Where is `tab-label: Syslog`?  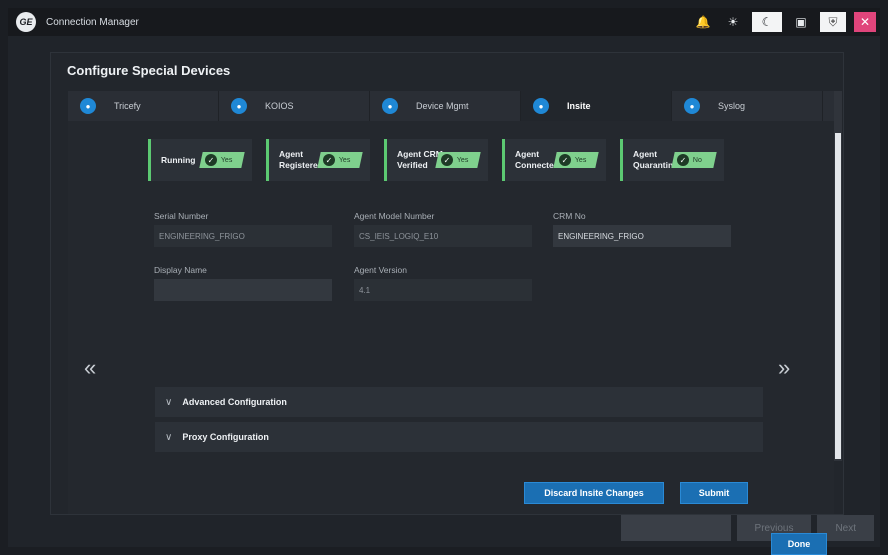
tab-label: Syslog is located at coordinates (732, 106).